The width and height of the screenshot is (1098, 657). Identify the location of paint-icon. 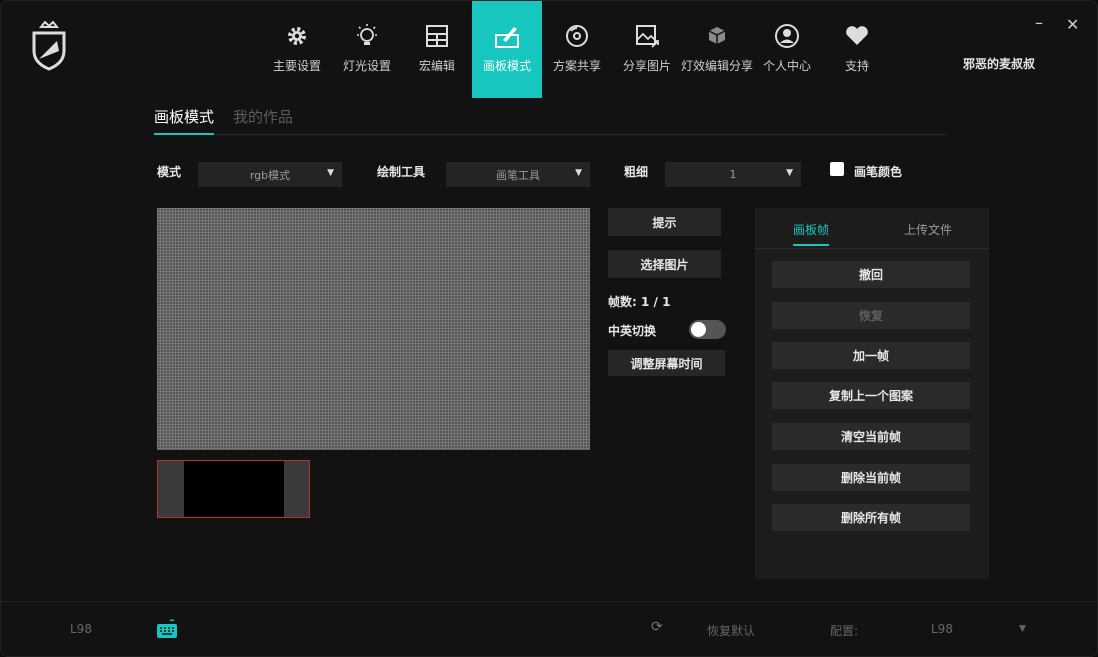
(507, 37).